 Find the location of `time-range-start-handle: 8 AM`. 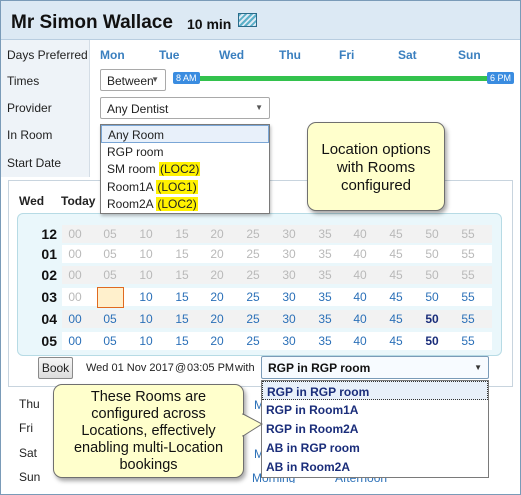

time-range-start-handle: 8 AM is located at coordinates (186, 78).